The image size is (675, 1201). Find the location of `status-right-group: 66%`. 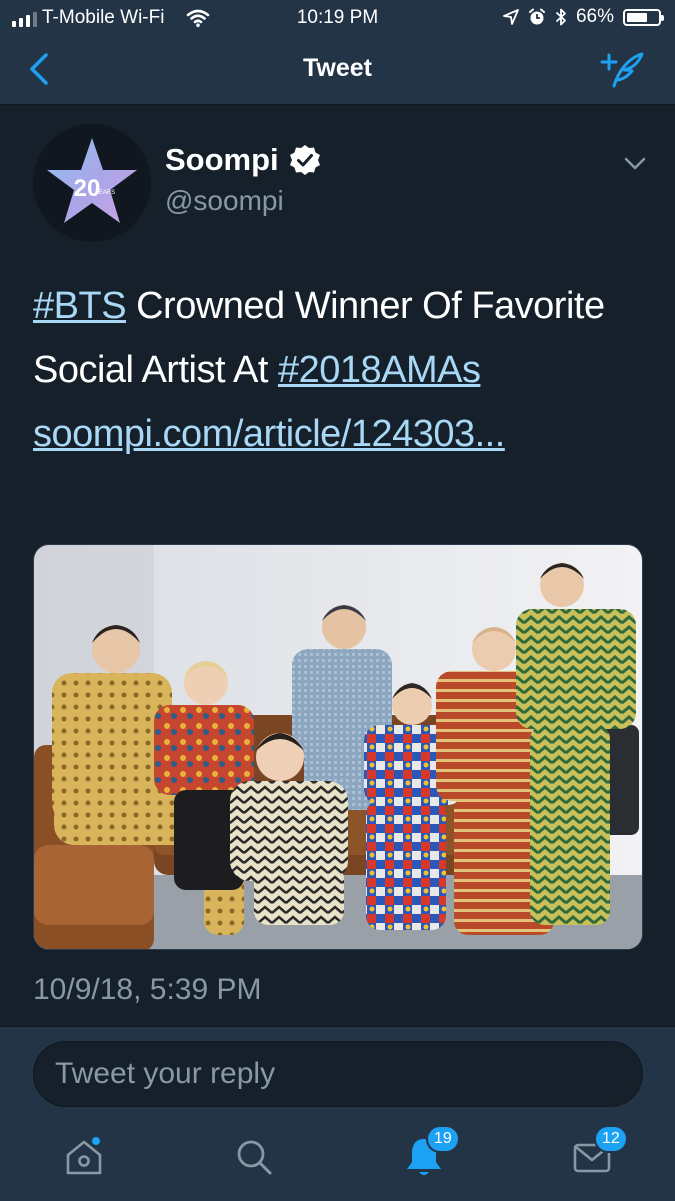

status-right-group: 66% is located at coordinates (583, 17).